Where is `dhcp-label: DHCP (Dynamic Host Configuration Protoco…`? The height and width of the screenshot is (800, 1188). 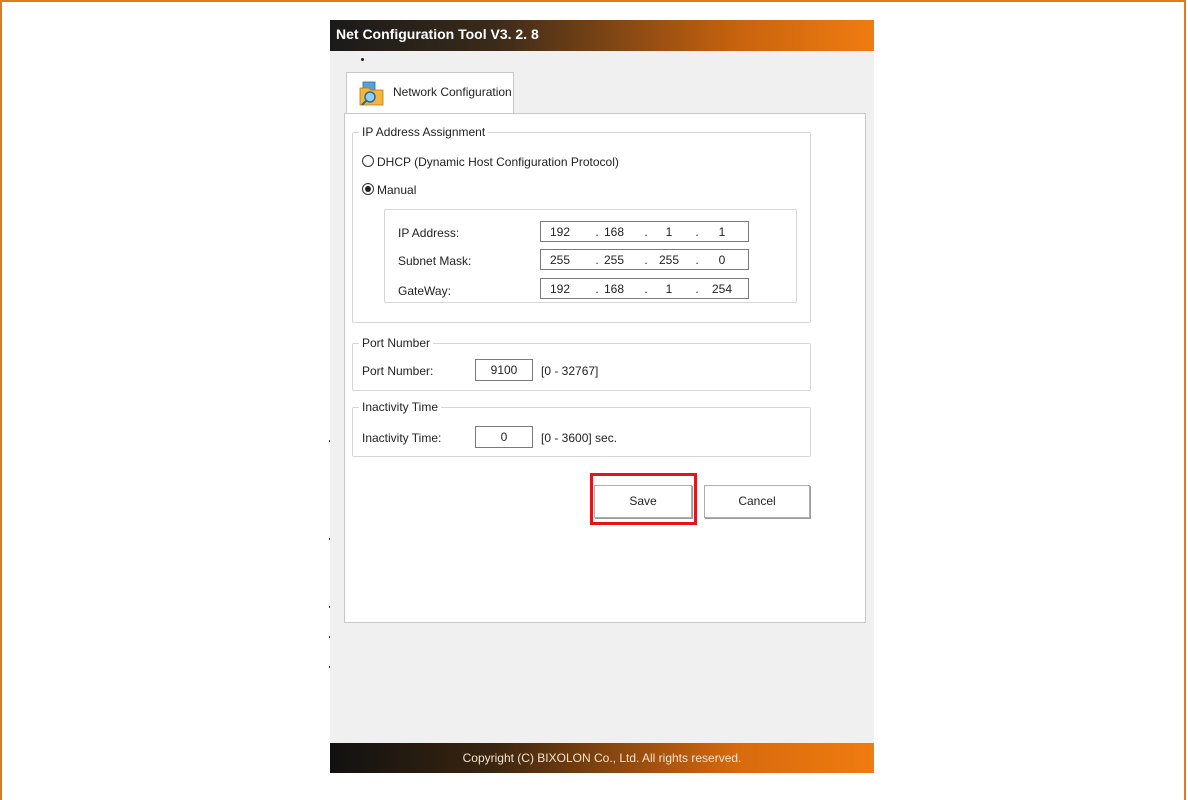 dhcp-label: DHCP (Dynamic Host Configuration Protoco… is located at coordinates (498, 162).